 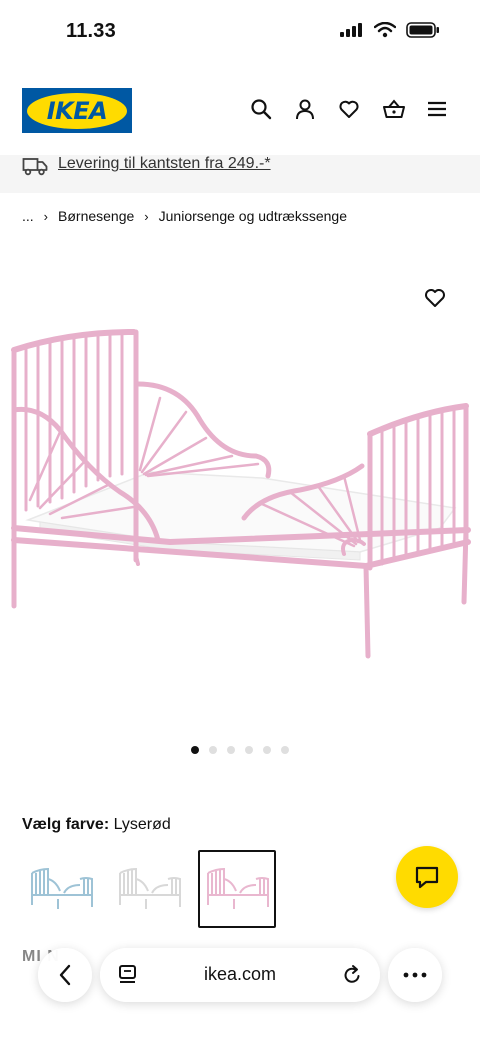 I want to click on more-button, so click(x=415, y=975).